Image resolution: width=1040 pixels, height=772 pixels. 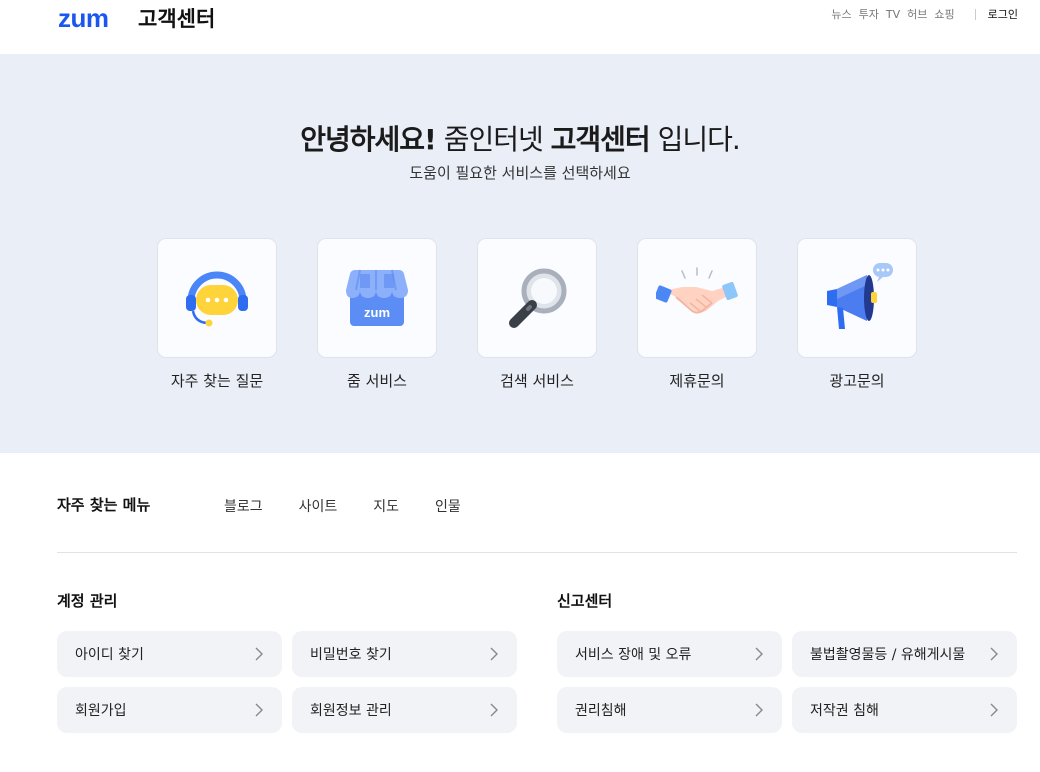 What do you see at coordinates (904, 710) in the screenshot?
I see `copyright-infringement-button: 저작권 침해` at bounding box center [904, 710].